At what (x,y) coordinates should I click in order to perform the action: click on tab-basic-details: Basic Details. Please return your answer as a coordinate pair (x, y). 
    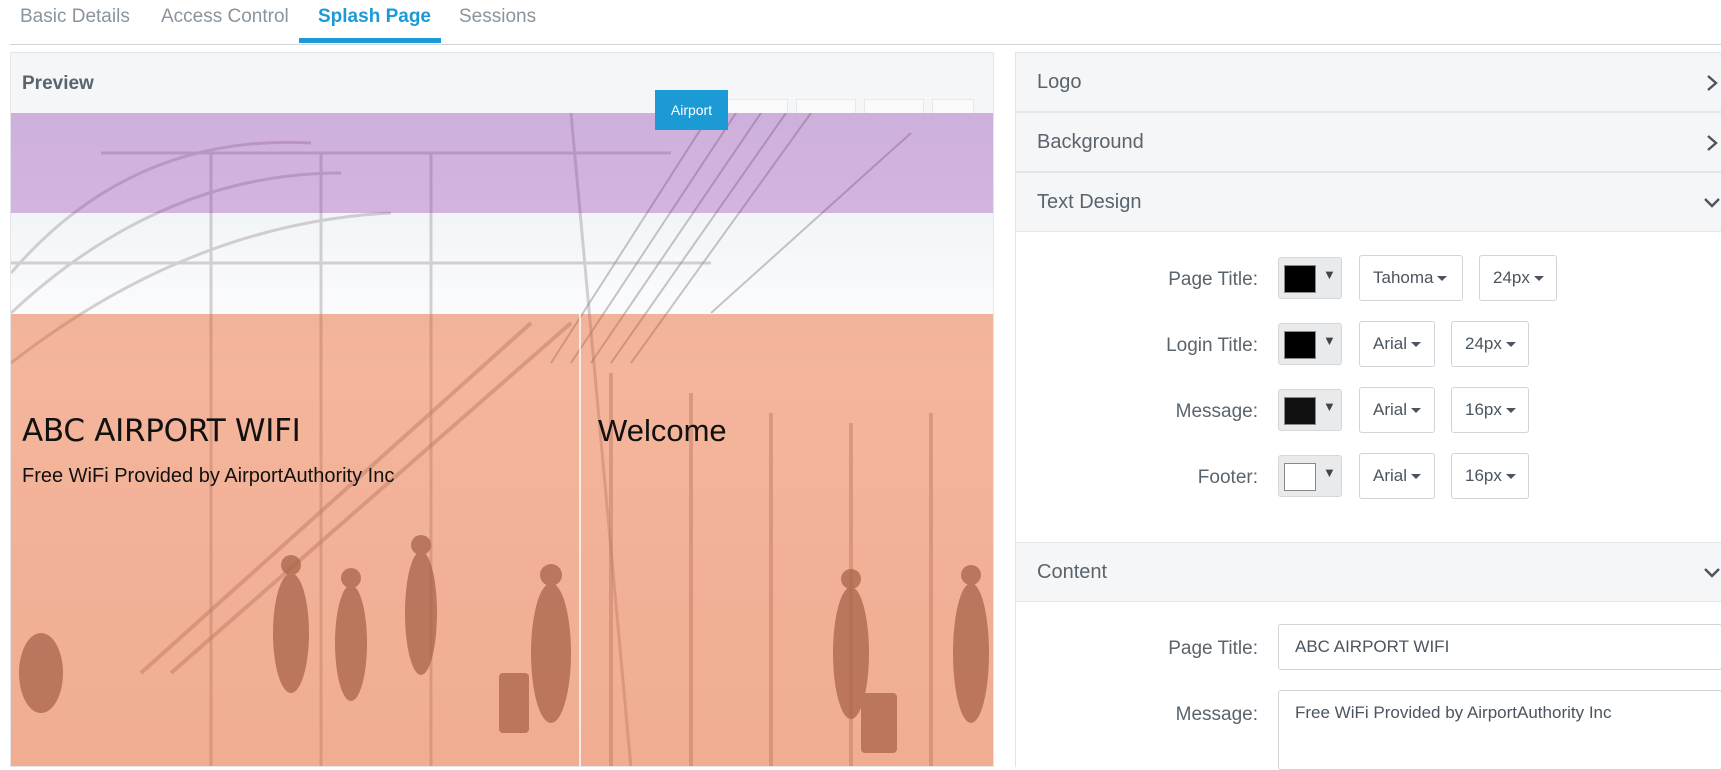
    Looking at the image, I should click on (75, 17).